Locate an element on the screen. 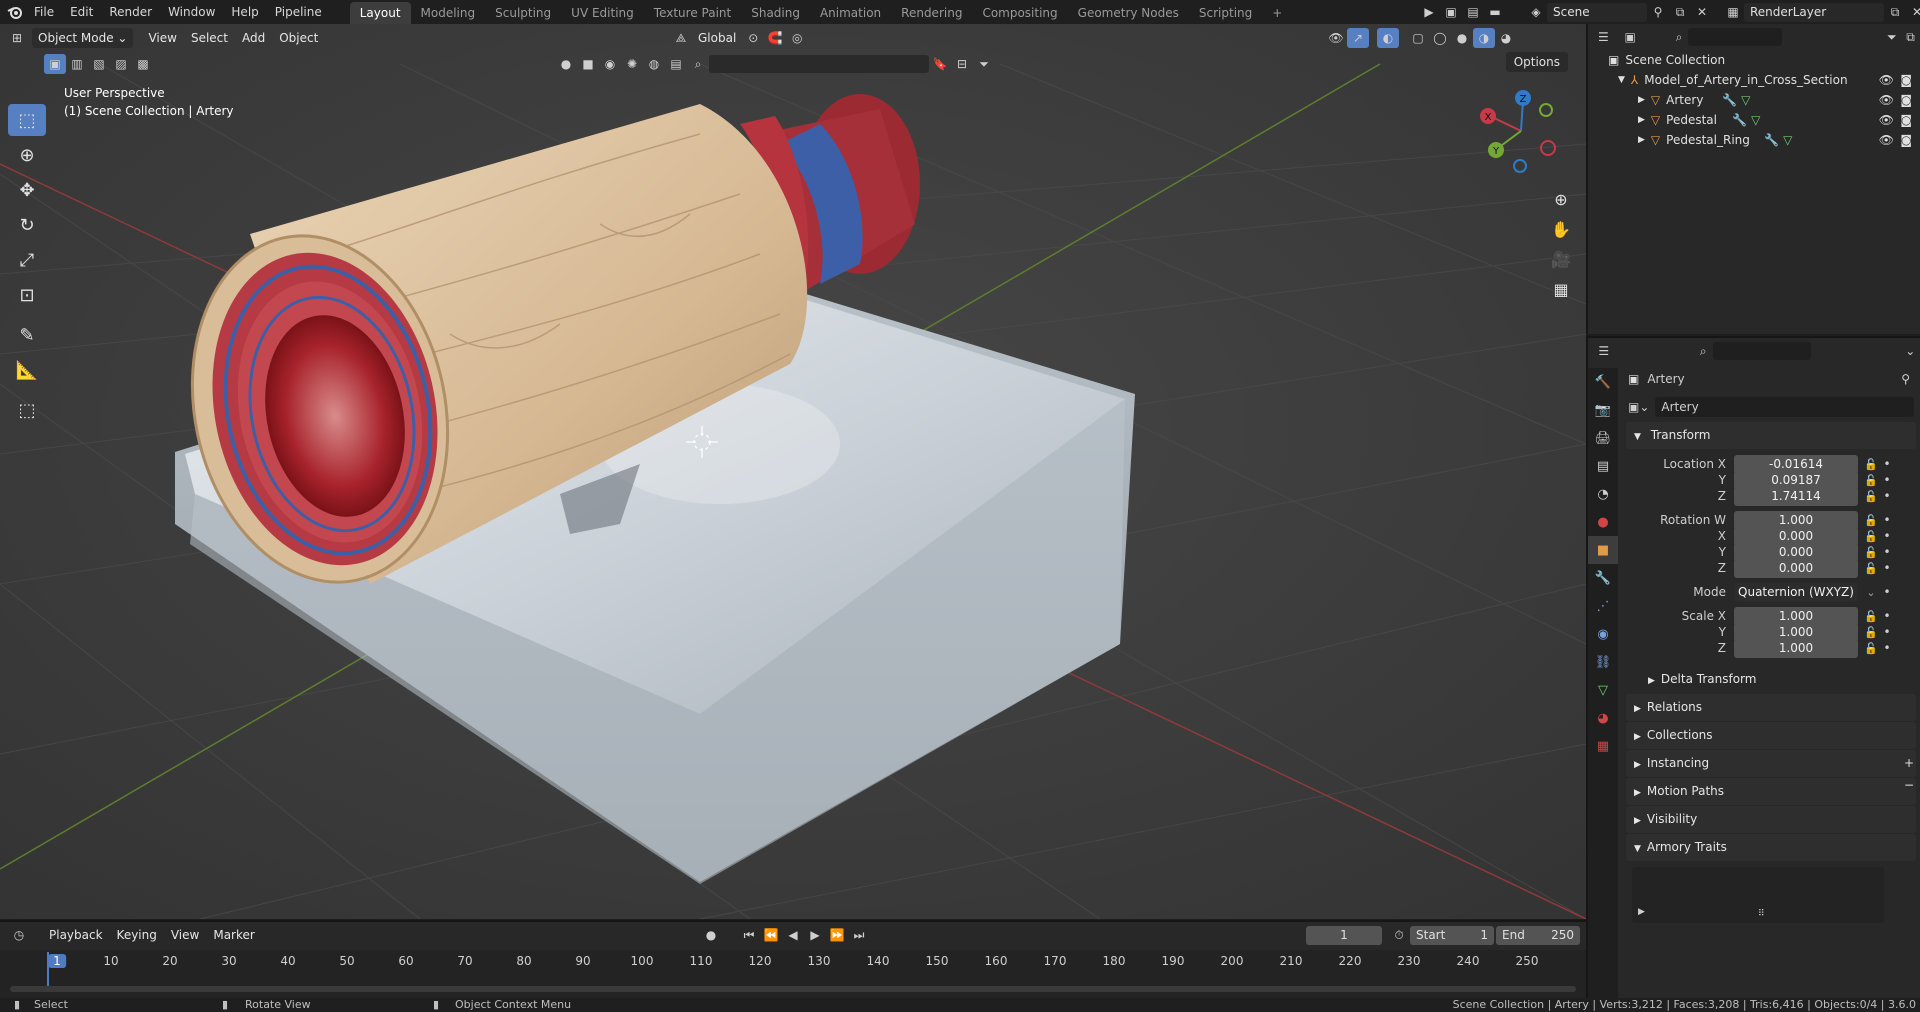  tab-uv-editing: UV Editing is located at coordinates (602, 13).